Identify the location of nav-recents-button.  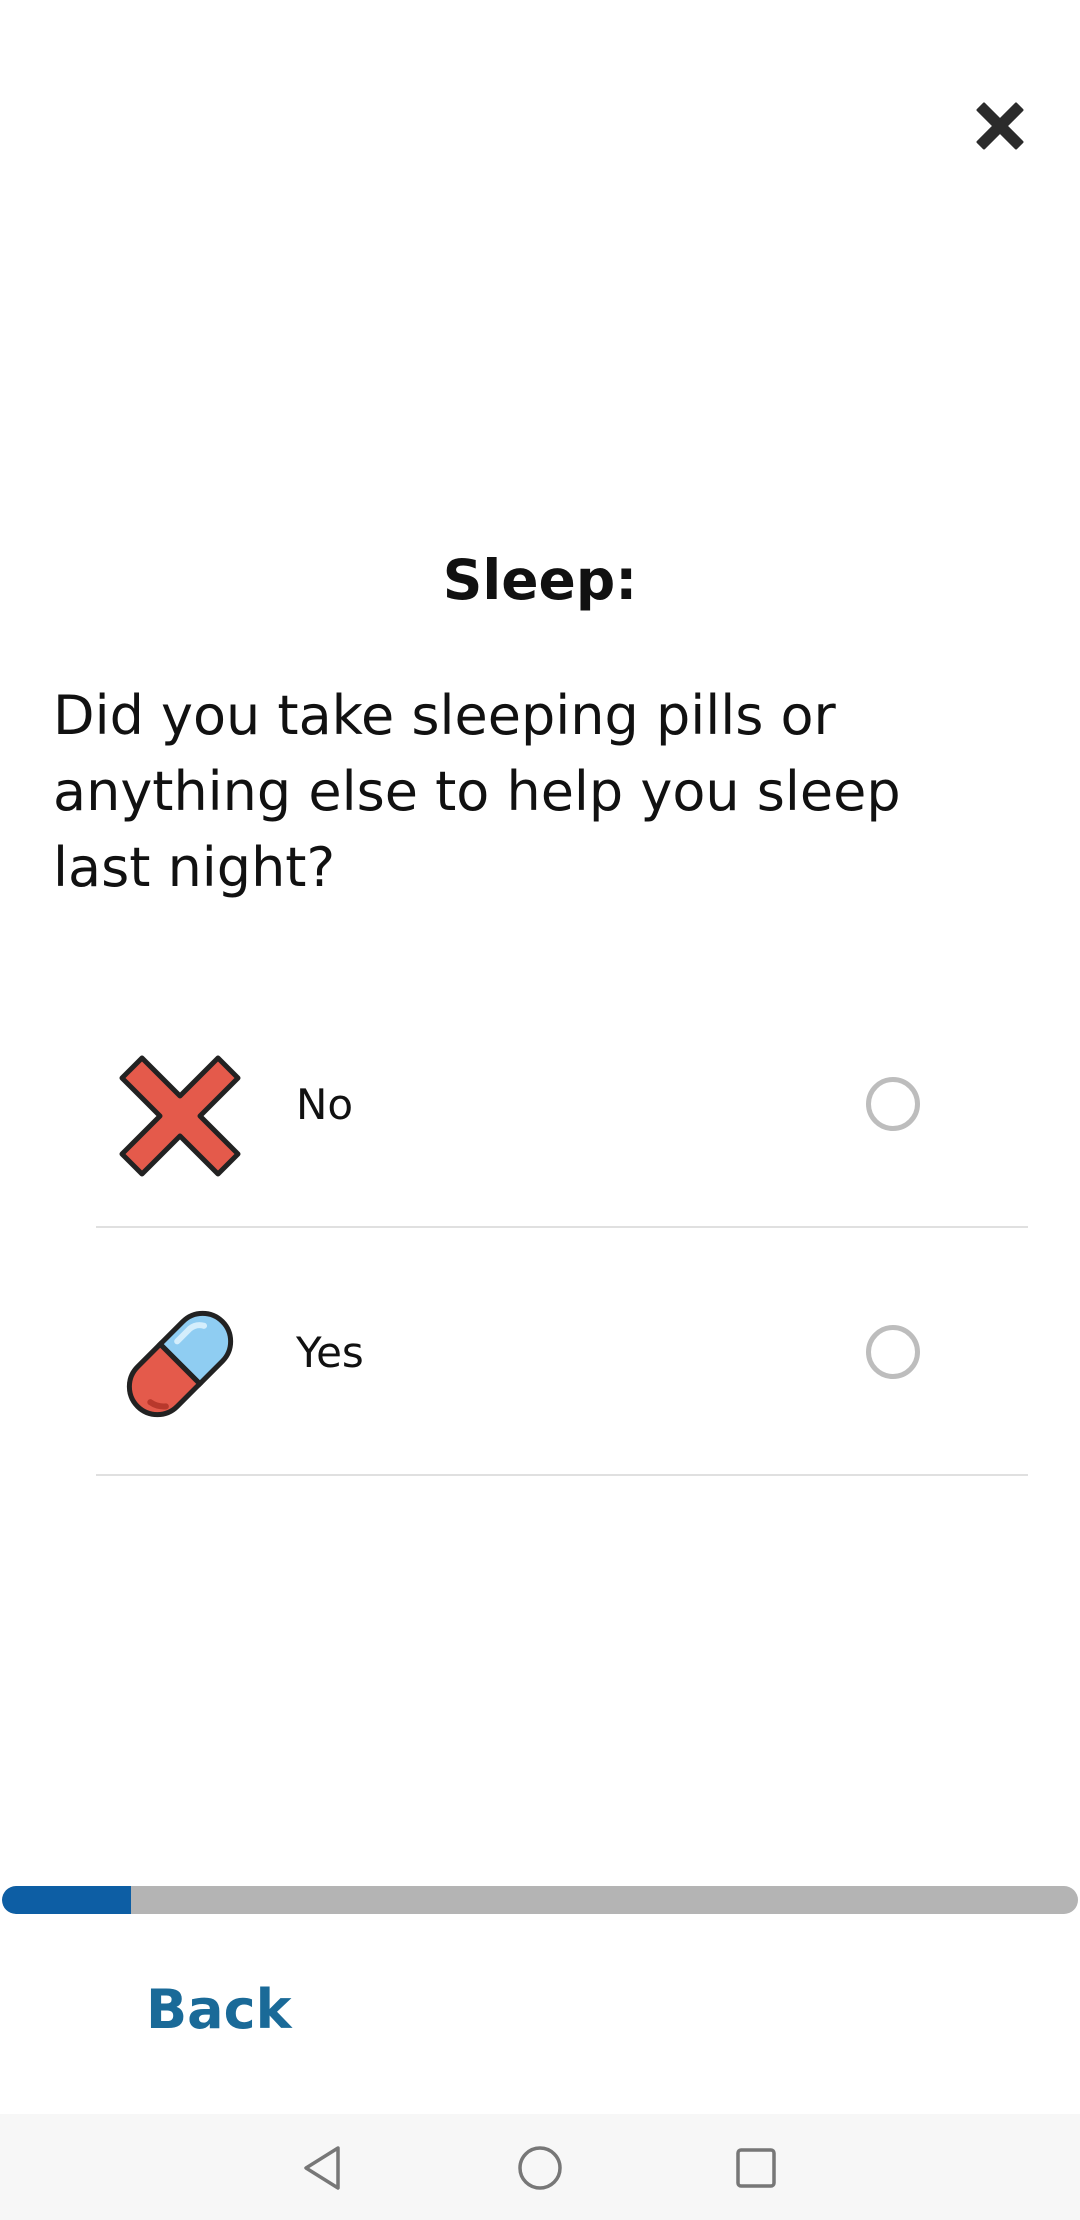
(756, 2168).